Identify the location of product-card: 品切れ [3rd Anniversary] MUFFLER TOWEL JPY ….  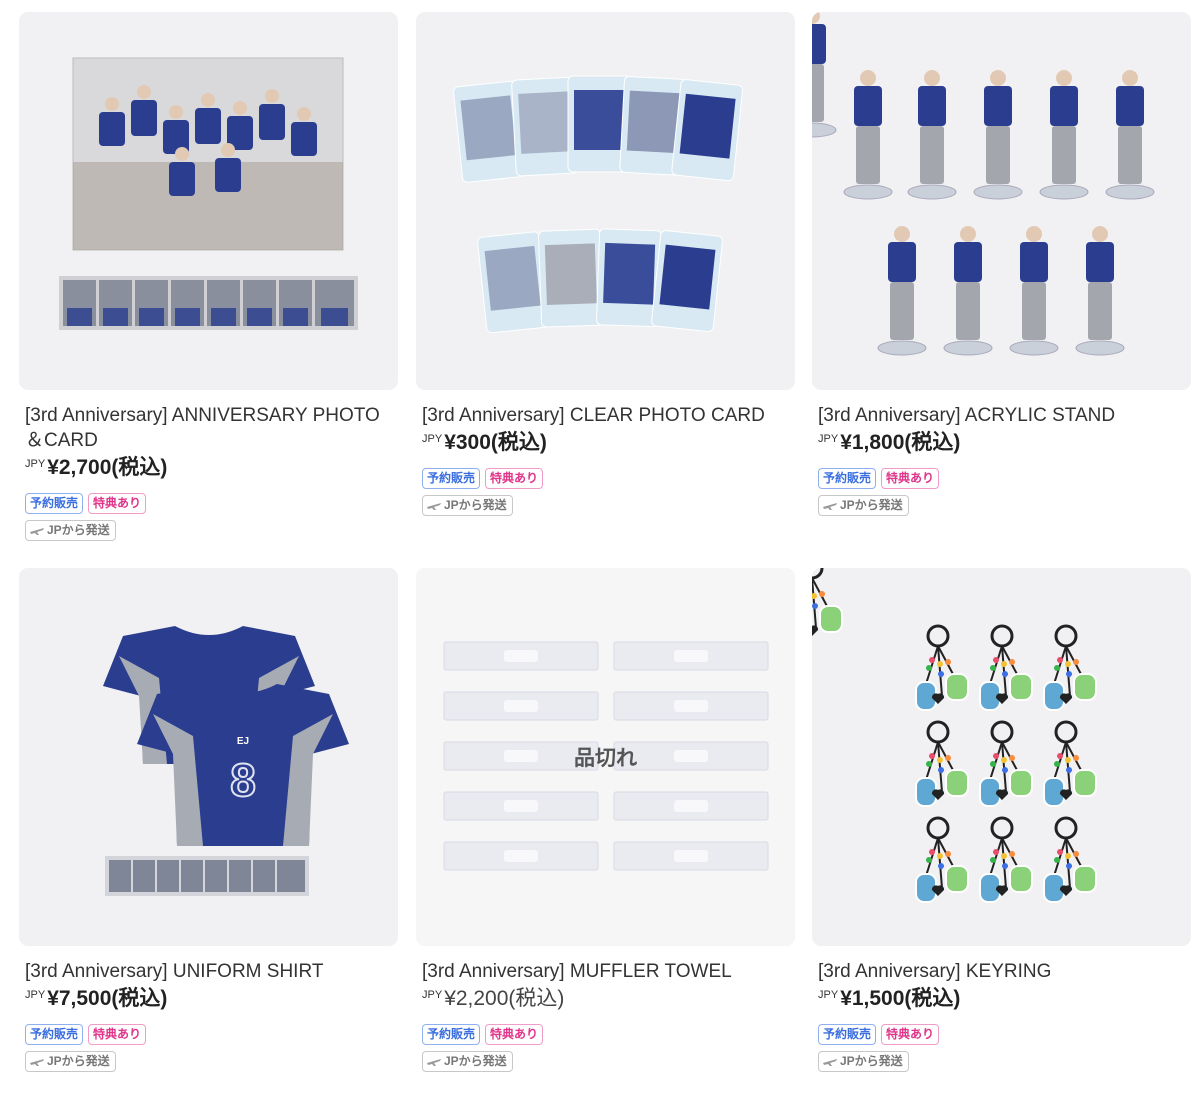
(605, 820).